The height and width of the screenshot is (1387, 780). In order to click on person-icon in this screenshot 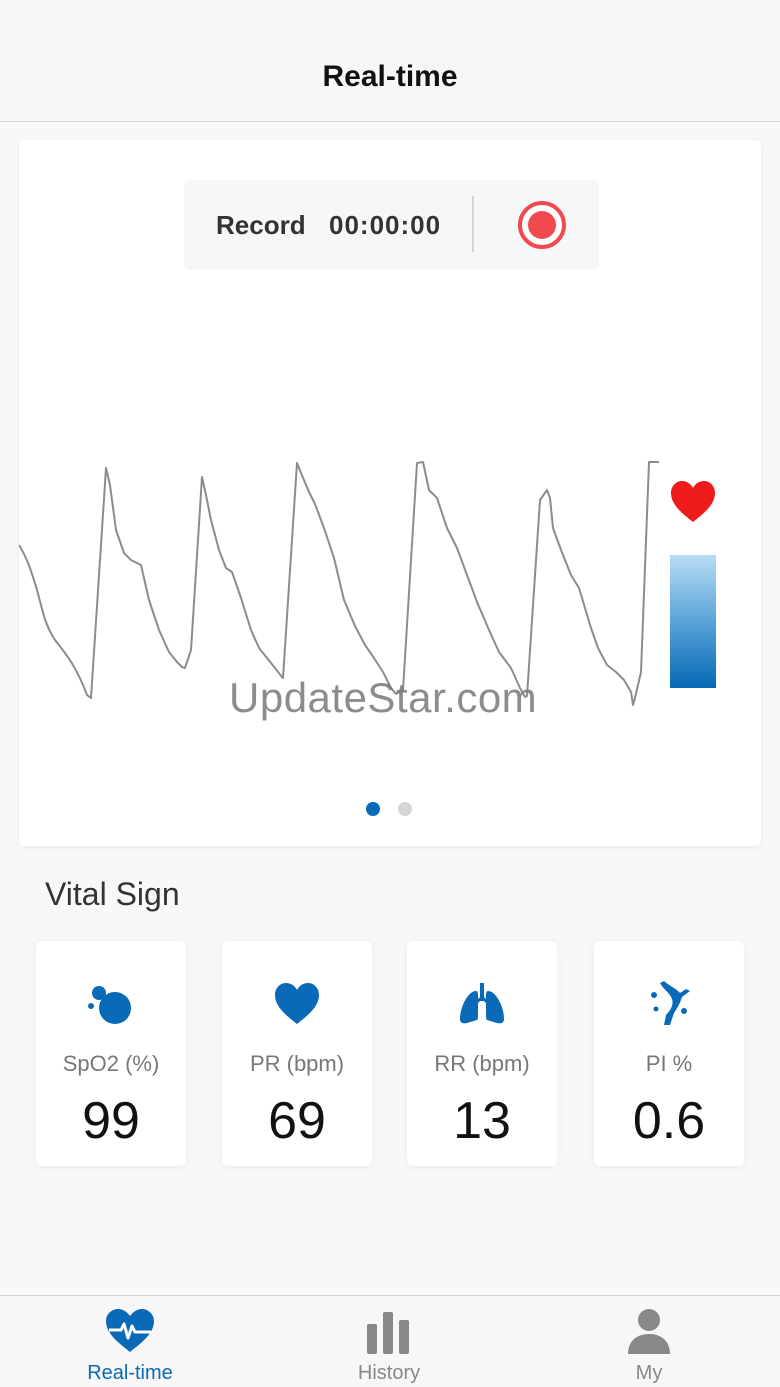, I will do `click(649, 1331)`.